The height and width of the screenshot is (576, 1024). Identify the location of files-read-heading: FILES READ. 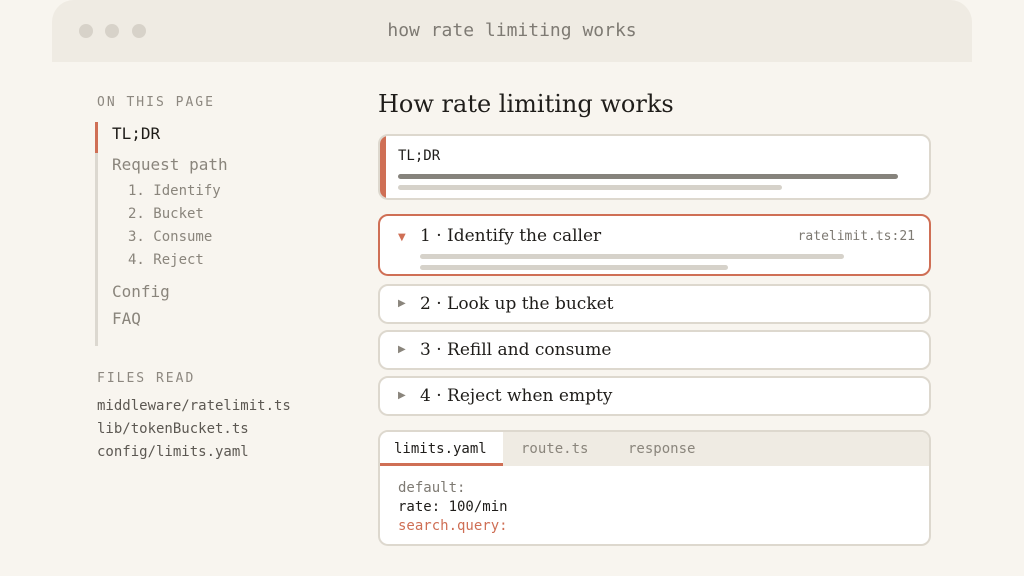
(146, 378).